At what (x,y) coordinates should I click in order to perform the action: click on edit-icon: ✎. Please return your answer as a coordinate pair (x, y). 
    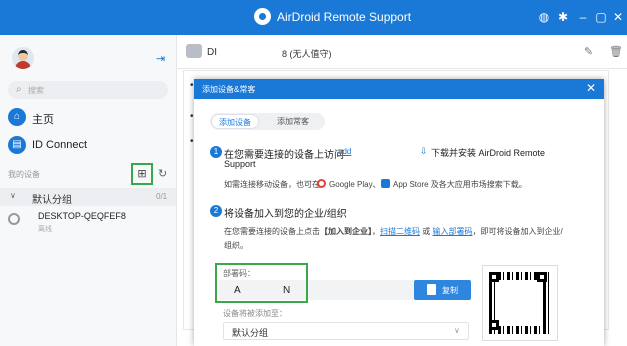
    Looking at the image, I should click on (588, 51).